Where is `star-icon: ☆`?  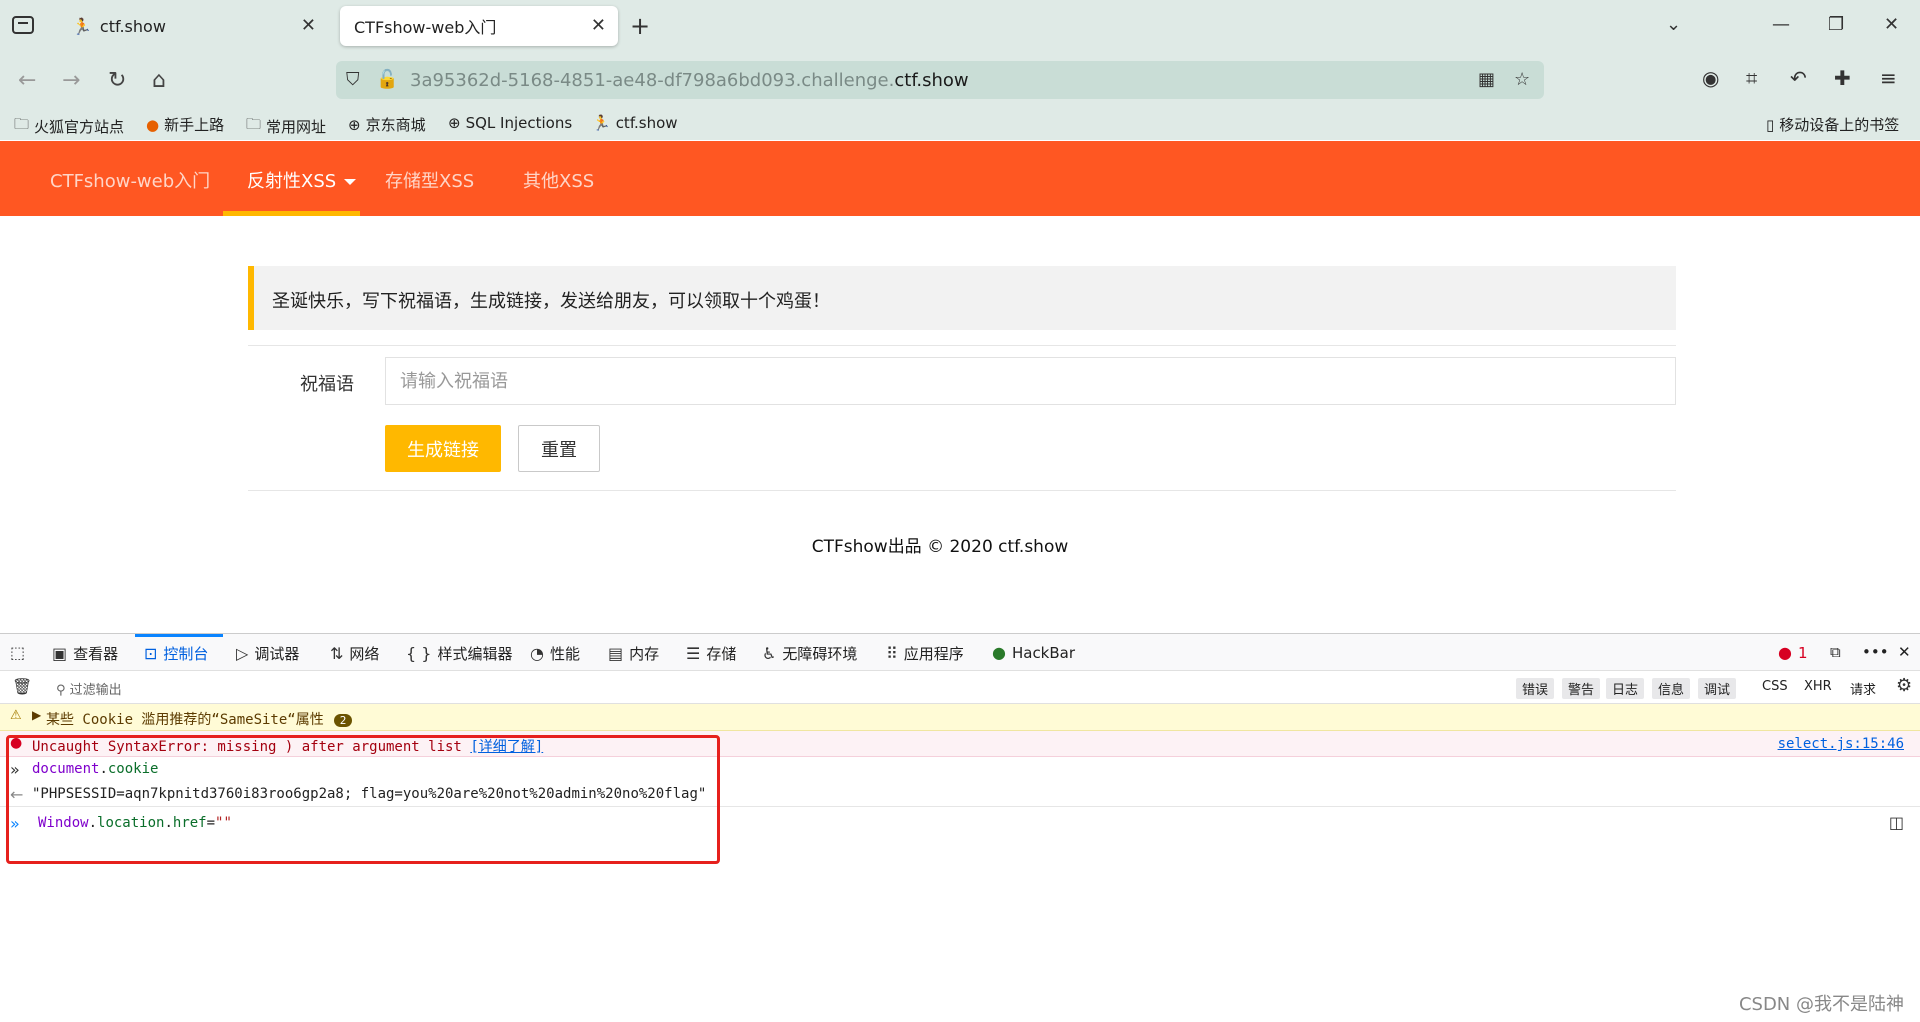
star-icon: ☆ is located at coordinates (1522, 79).